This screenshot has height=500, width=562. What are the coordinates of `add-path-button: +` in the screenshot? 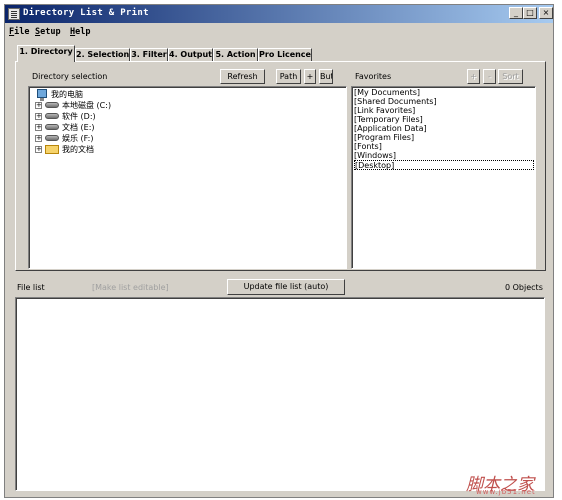 It's located at (310, 76).